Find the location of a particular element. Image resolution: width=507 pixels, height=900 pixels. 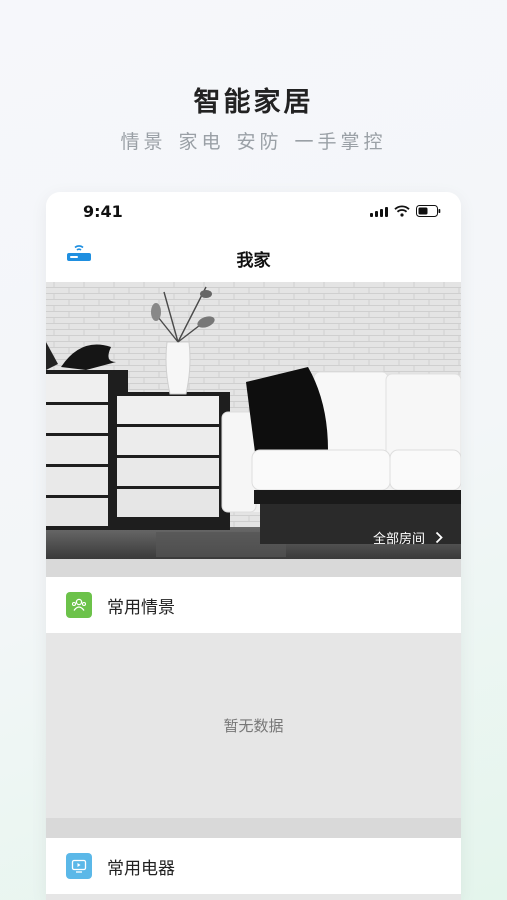

status-icons is located at coordinates (405, 211).